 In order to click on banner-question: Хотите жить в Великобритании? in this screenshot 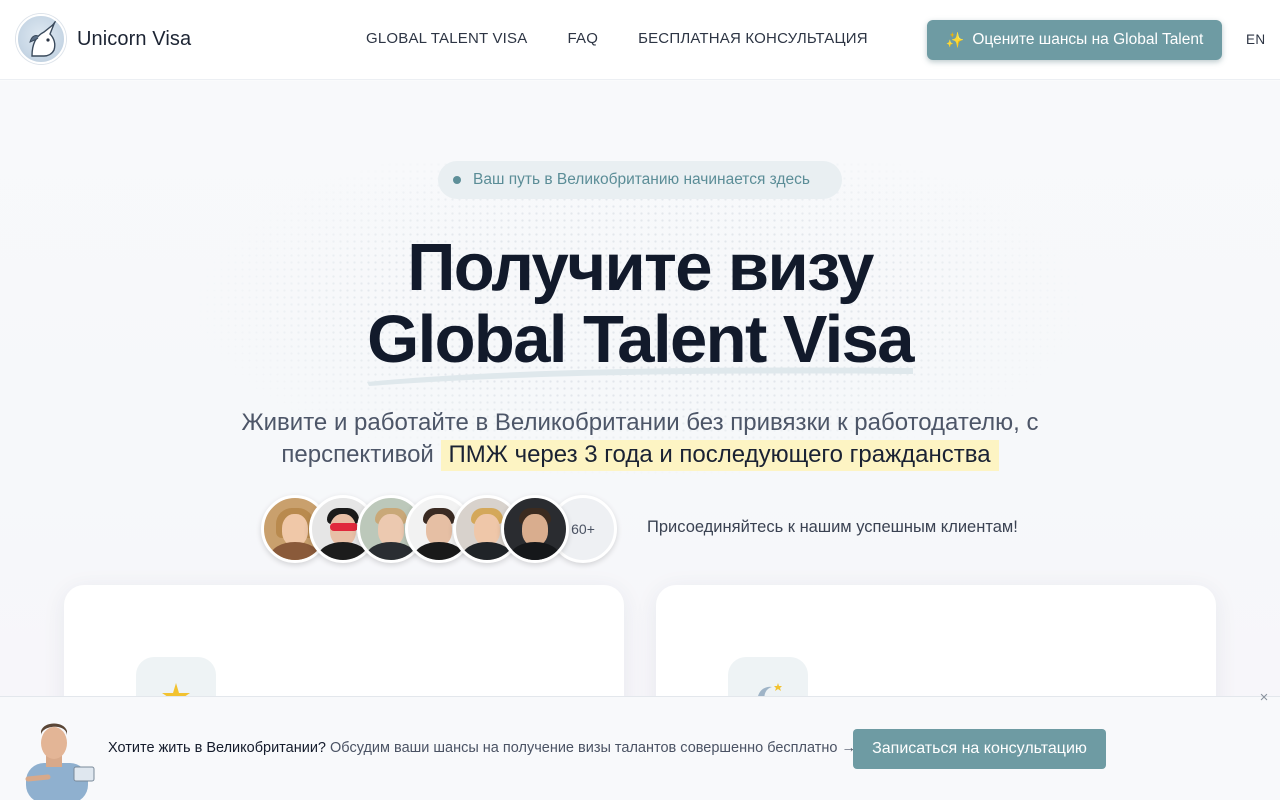, I will do `click(217, 748)`.